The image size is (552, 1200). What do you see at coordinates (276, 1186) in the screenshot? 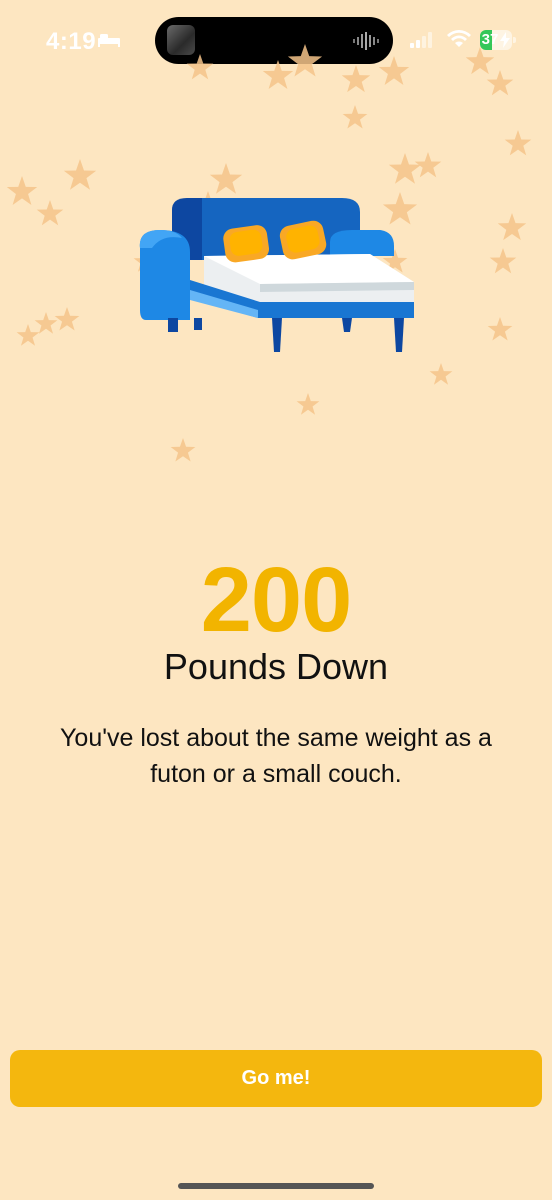
I see `home-indicator` at bounding box center [276, 1186].